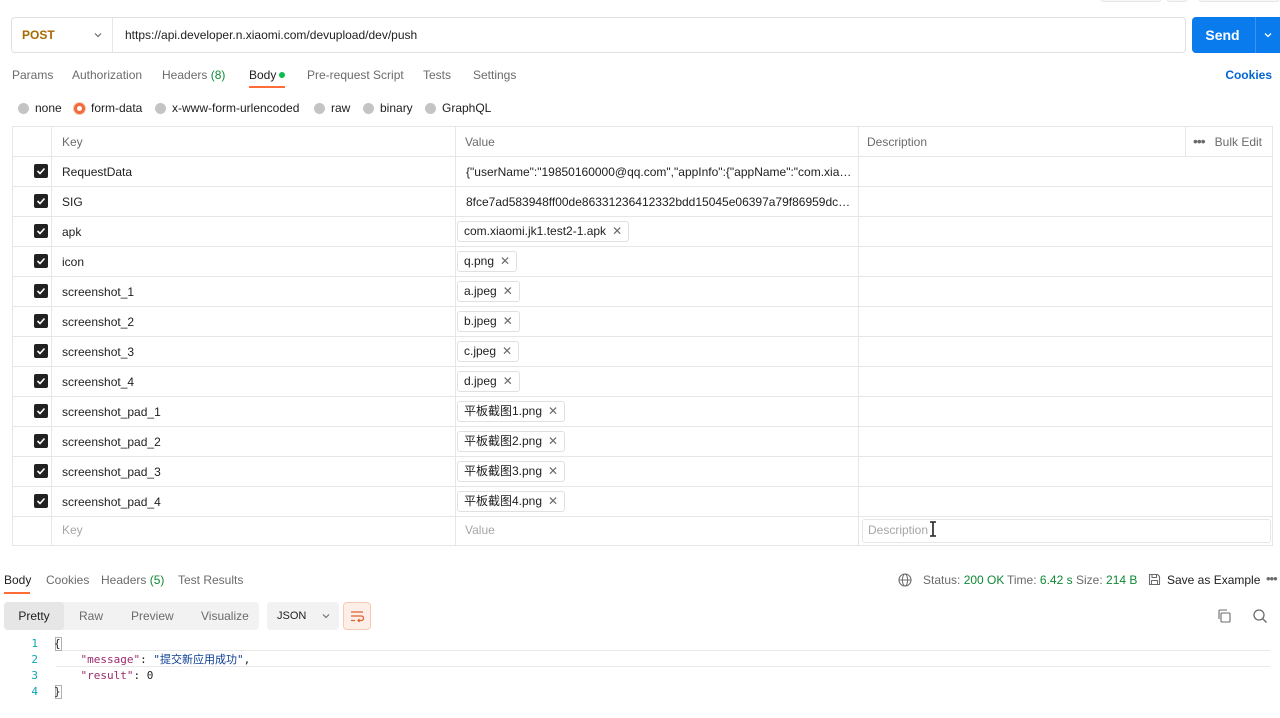 Image resolution: width=1280 pixels, height=718 pixels. I want to click on tab-response-body: Body, so click(17, 580).